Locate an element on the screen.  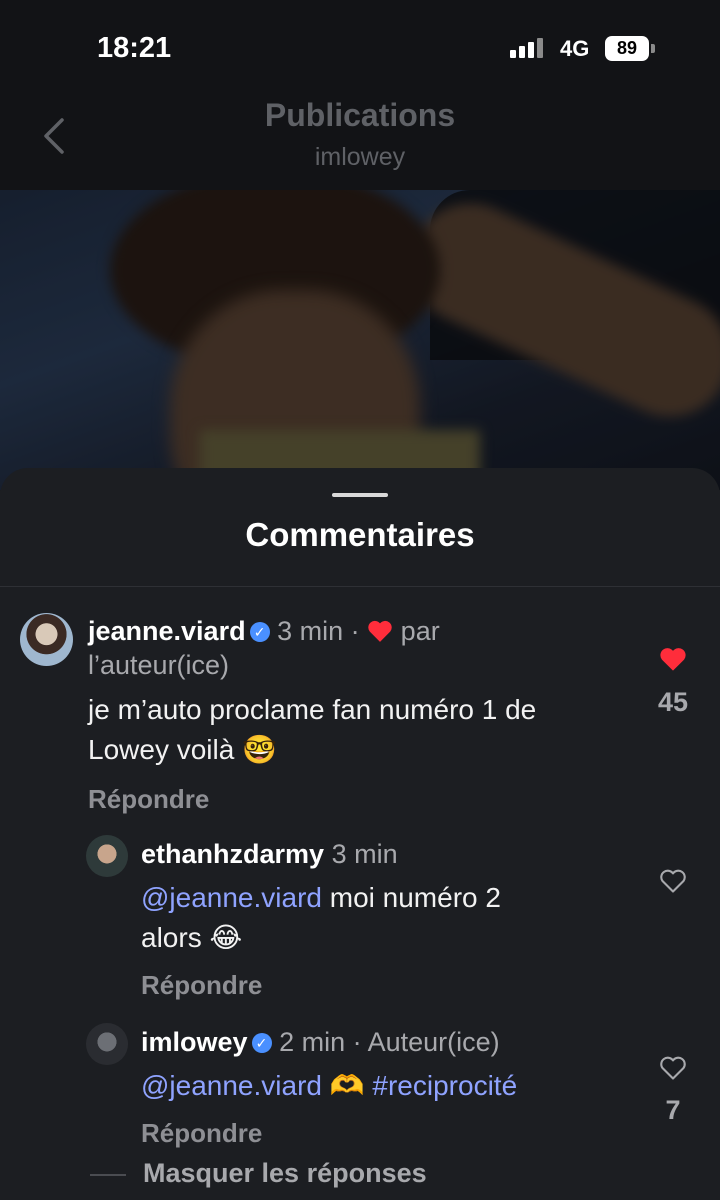
comment-username: imlowey is located at coordinates (194, 1042).